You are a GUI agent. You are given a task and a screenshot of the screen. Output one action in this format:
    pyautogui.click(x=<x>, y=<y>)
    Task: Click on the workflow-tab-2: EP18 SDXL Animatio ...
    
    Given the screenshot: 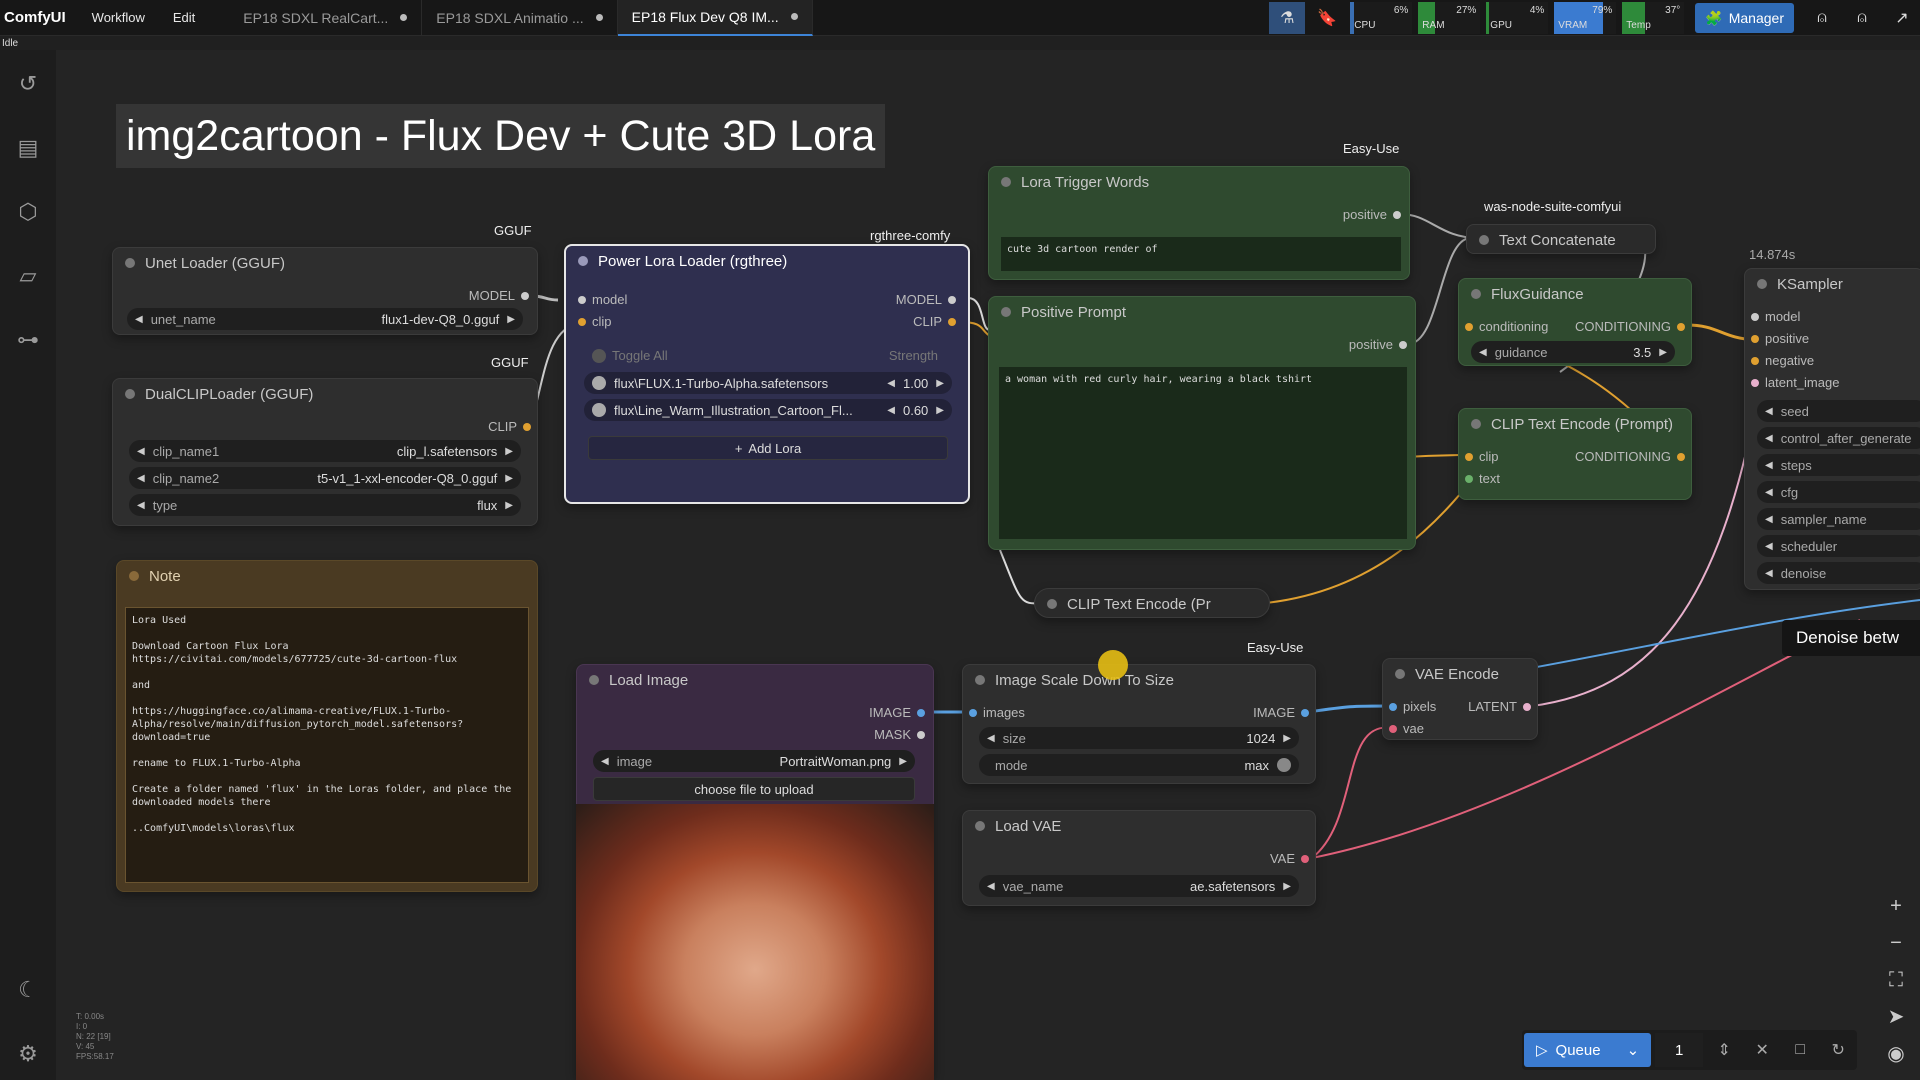 What is the action you would take?
    pyautogui.click(x=520, y=18)
    